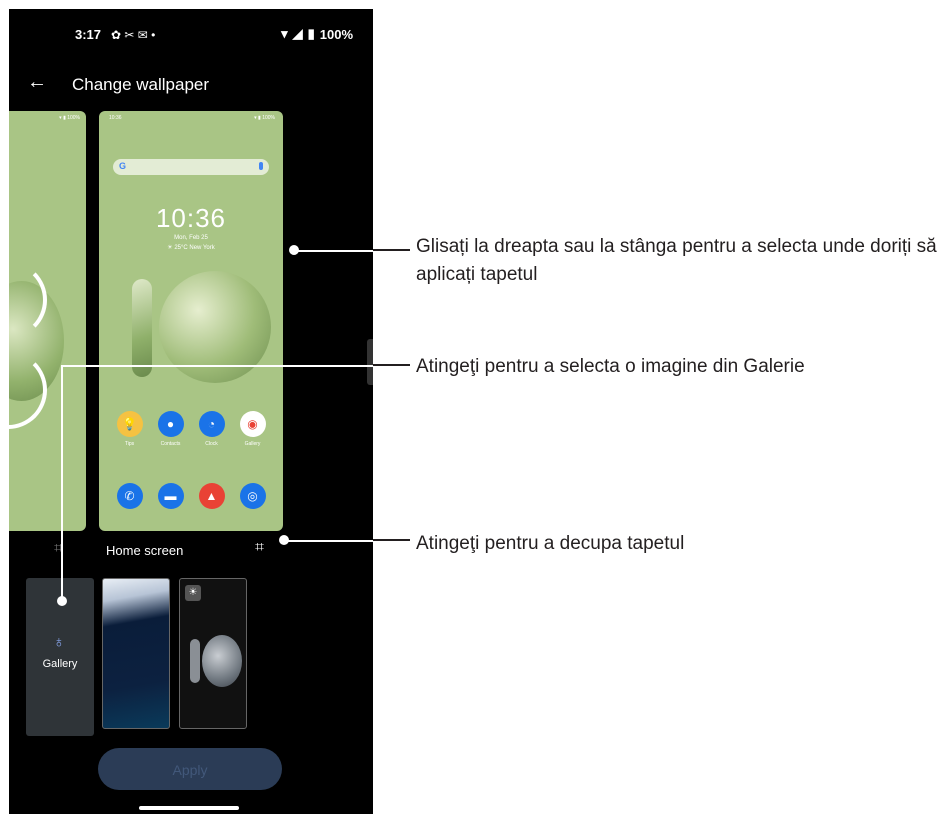 Image resolution: width=942 pixels, height=814 pixels. What do you see at coordinates (60, 664) in the screenshot?
I see `gallery-label: Gallery` at bounding box center [60, 664].